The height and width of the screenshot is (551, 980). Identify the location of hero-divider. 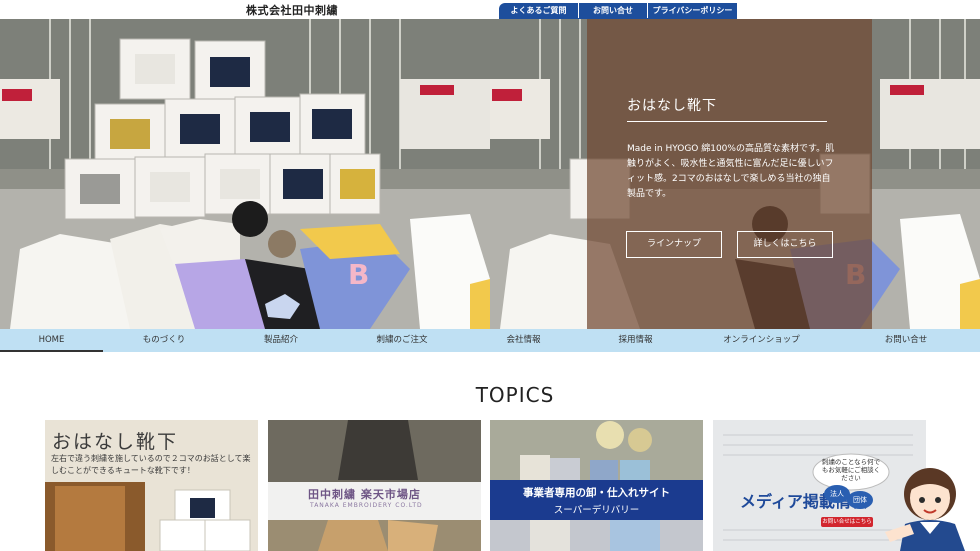
(727, 121).